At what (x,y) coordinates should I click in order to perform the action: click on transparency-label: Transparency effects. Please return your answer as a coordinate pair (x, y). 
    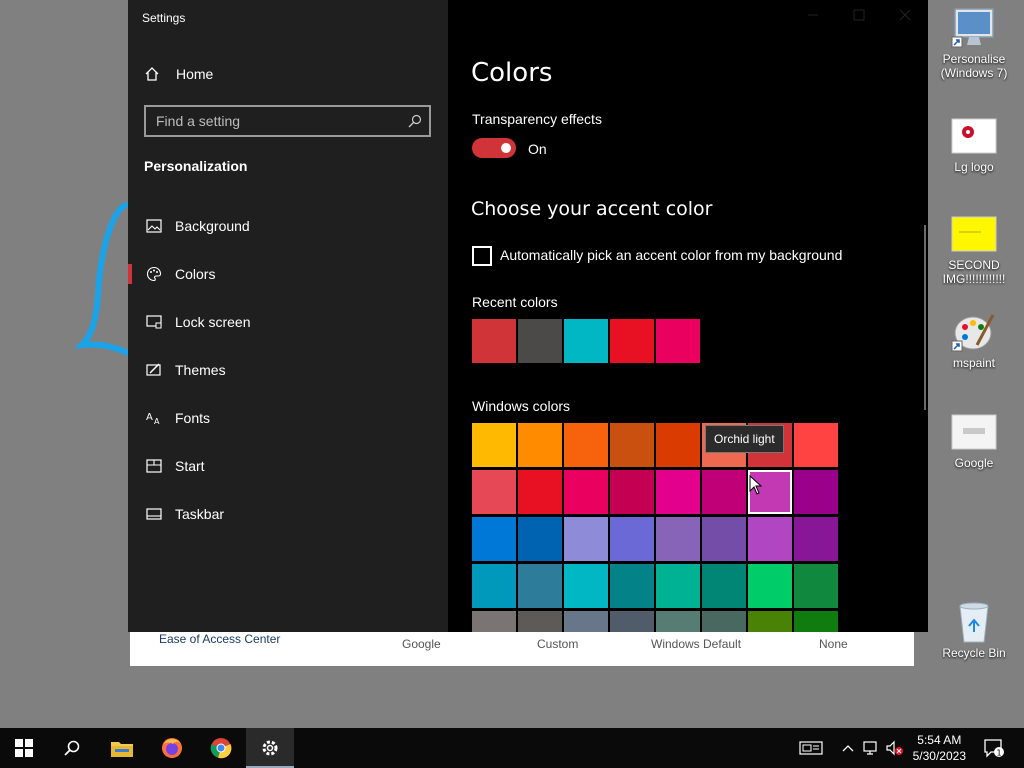
    Looking at the image, I should click on (537, 119).